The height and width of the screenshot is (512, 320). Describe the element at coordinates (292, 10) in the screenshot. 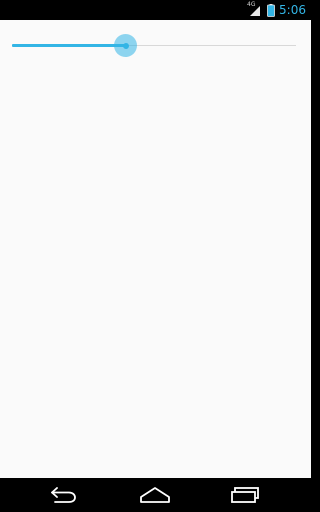

I see `status-clock: 5:06` at that location.